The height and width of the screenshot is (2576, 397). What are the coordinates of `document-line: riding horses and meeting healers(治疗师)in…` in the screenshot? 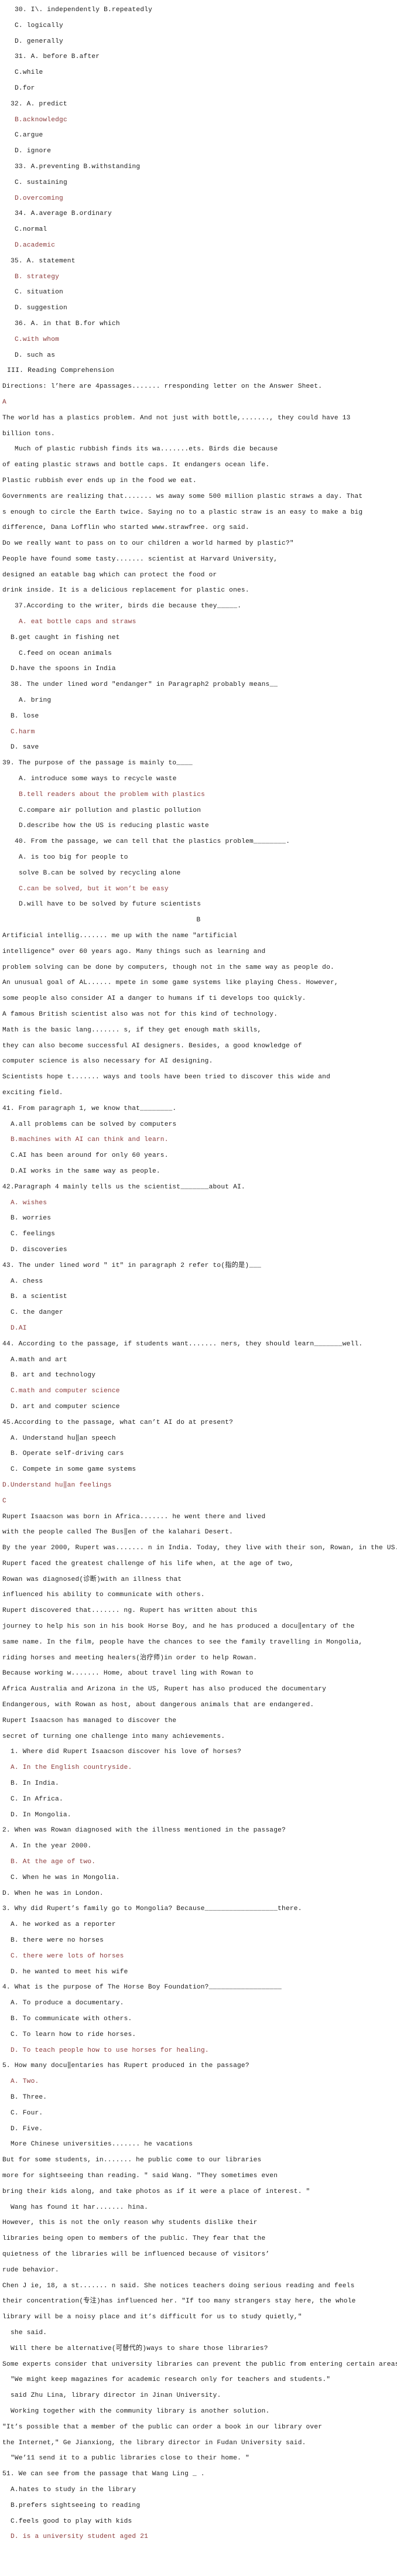 It's located at (130, 1658).